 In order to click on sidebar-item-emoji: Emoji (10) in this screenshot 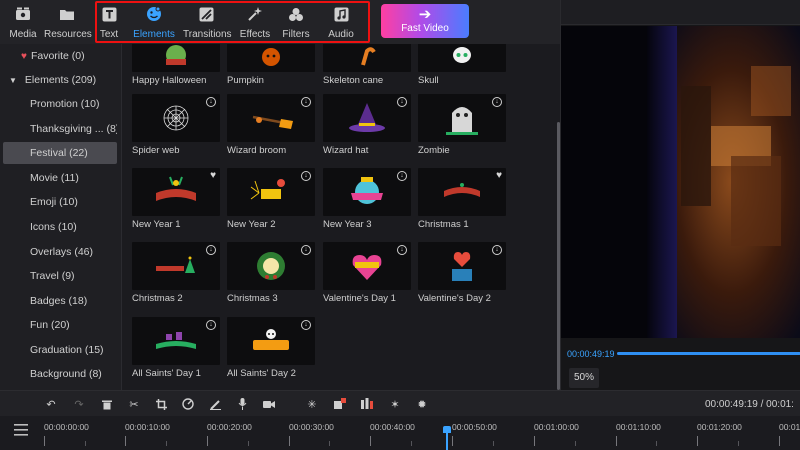, I will do `click(60, 202)`.